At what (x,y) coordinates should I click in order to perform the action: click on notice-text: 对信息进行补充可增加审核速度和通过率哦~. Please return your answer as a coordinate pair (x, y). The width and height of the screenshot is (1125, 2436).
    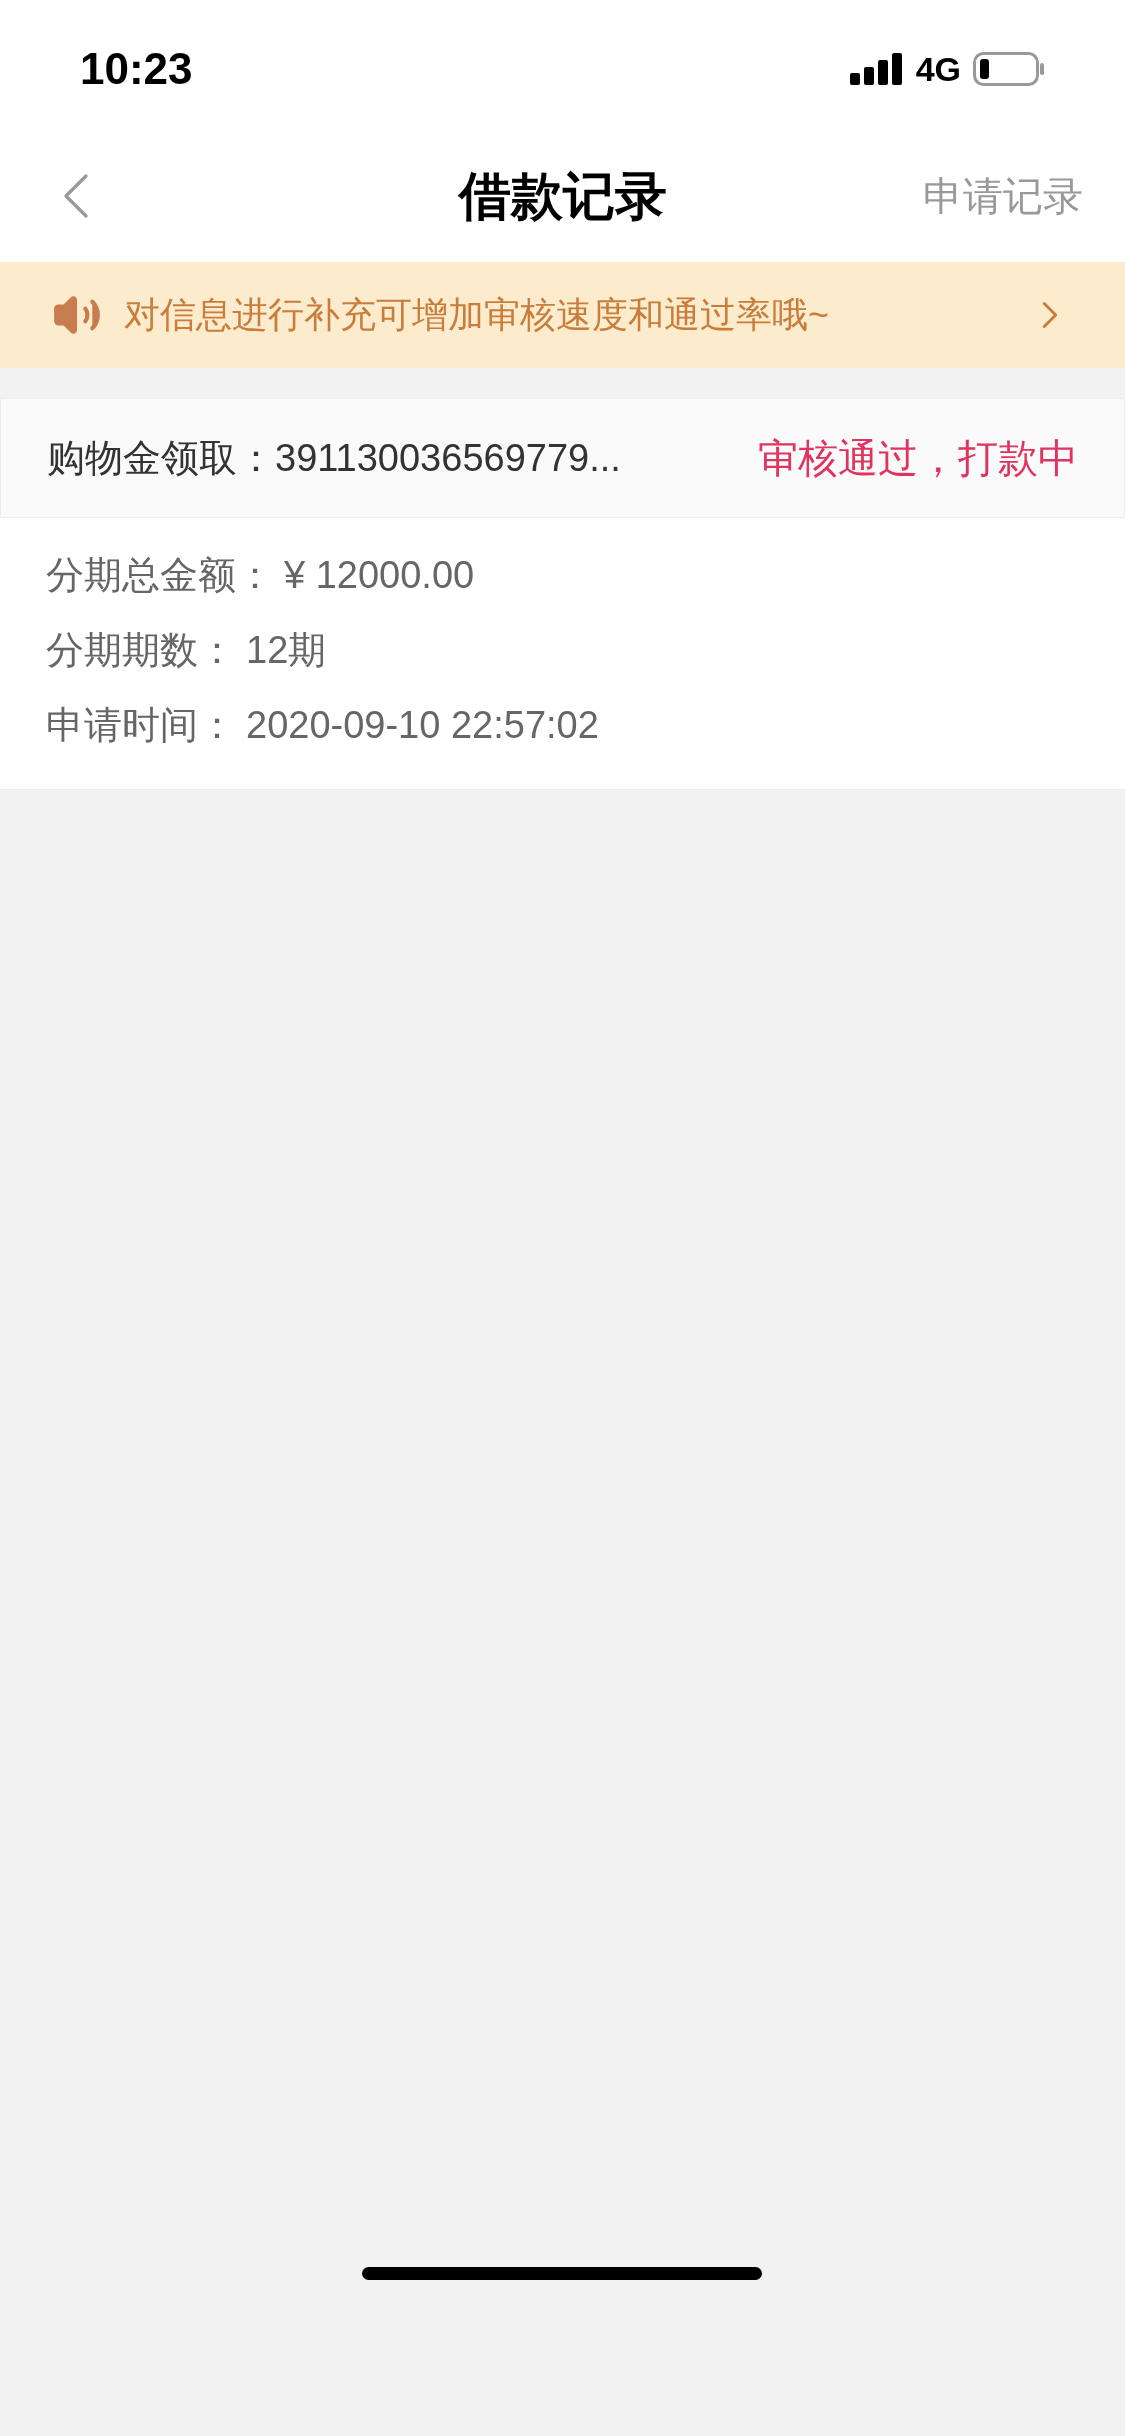
    Looking at the image, I should click on (477, 315).